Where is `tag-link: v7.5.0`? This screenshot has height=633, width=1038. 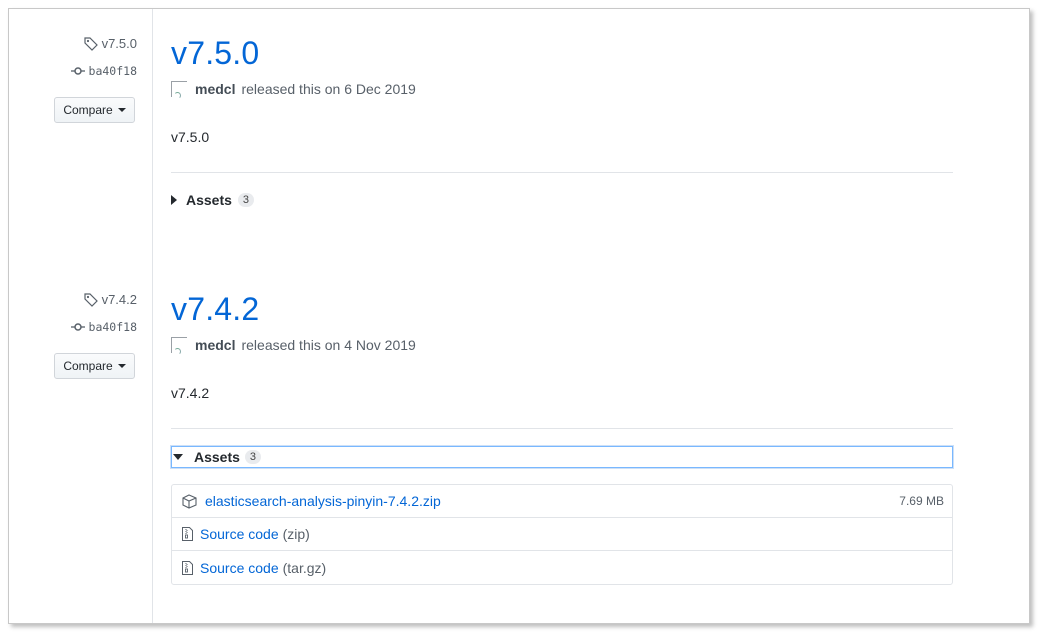 tag-link: v7.5.0 is located at coordinates (110, 43).